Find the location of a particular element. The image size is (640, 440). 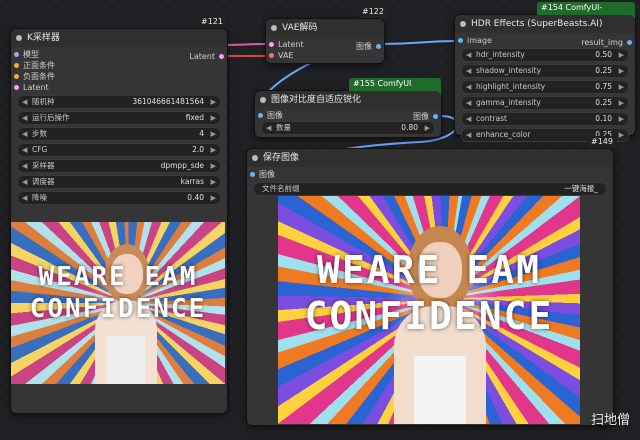

node-title-text: 图像对比度自适应锐化 is located at coordinates (316, 100).